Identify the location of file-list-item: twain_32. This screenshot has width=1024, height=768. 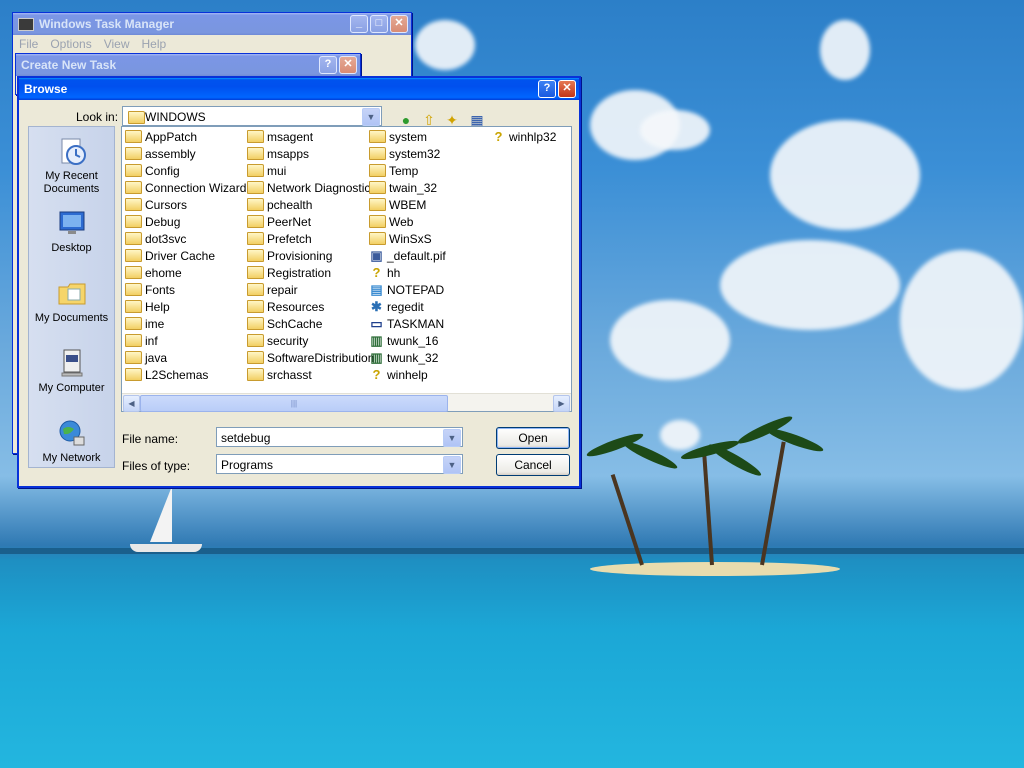
(403, 188).